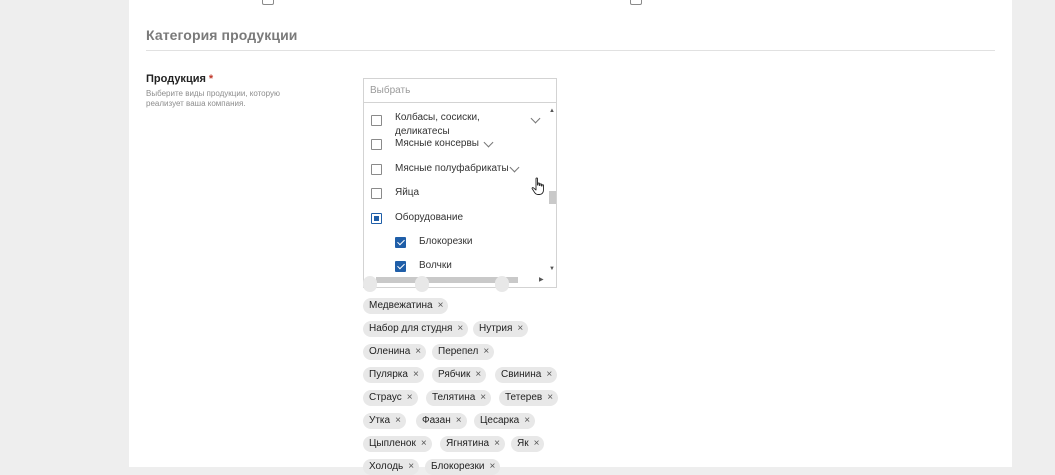 The width and height of the screenshot is (1055, 475). I want to click on scroll-down-icon: ▼, so click(552, 269).